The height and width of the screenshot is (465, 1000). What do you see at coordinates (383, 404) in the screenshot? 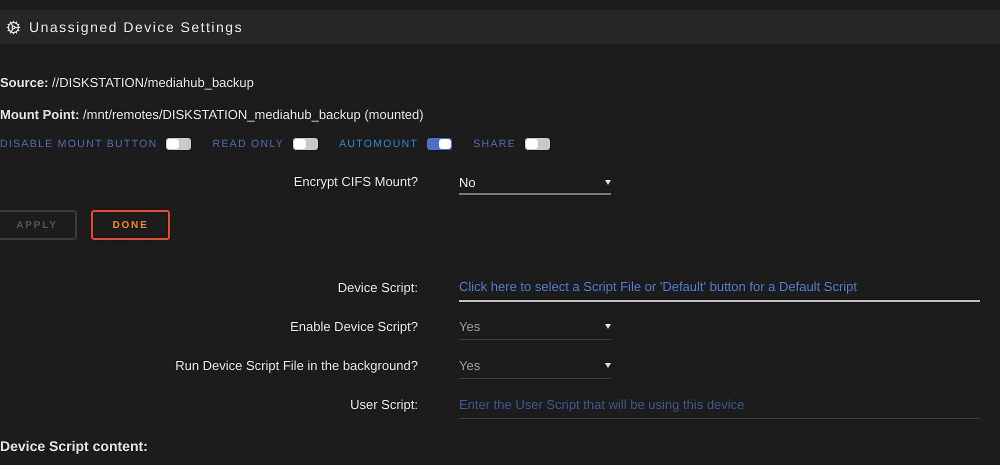
I see `field-label: User Script:` at bounding box center [383, 404].